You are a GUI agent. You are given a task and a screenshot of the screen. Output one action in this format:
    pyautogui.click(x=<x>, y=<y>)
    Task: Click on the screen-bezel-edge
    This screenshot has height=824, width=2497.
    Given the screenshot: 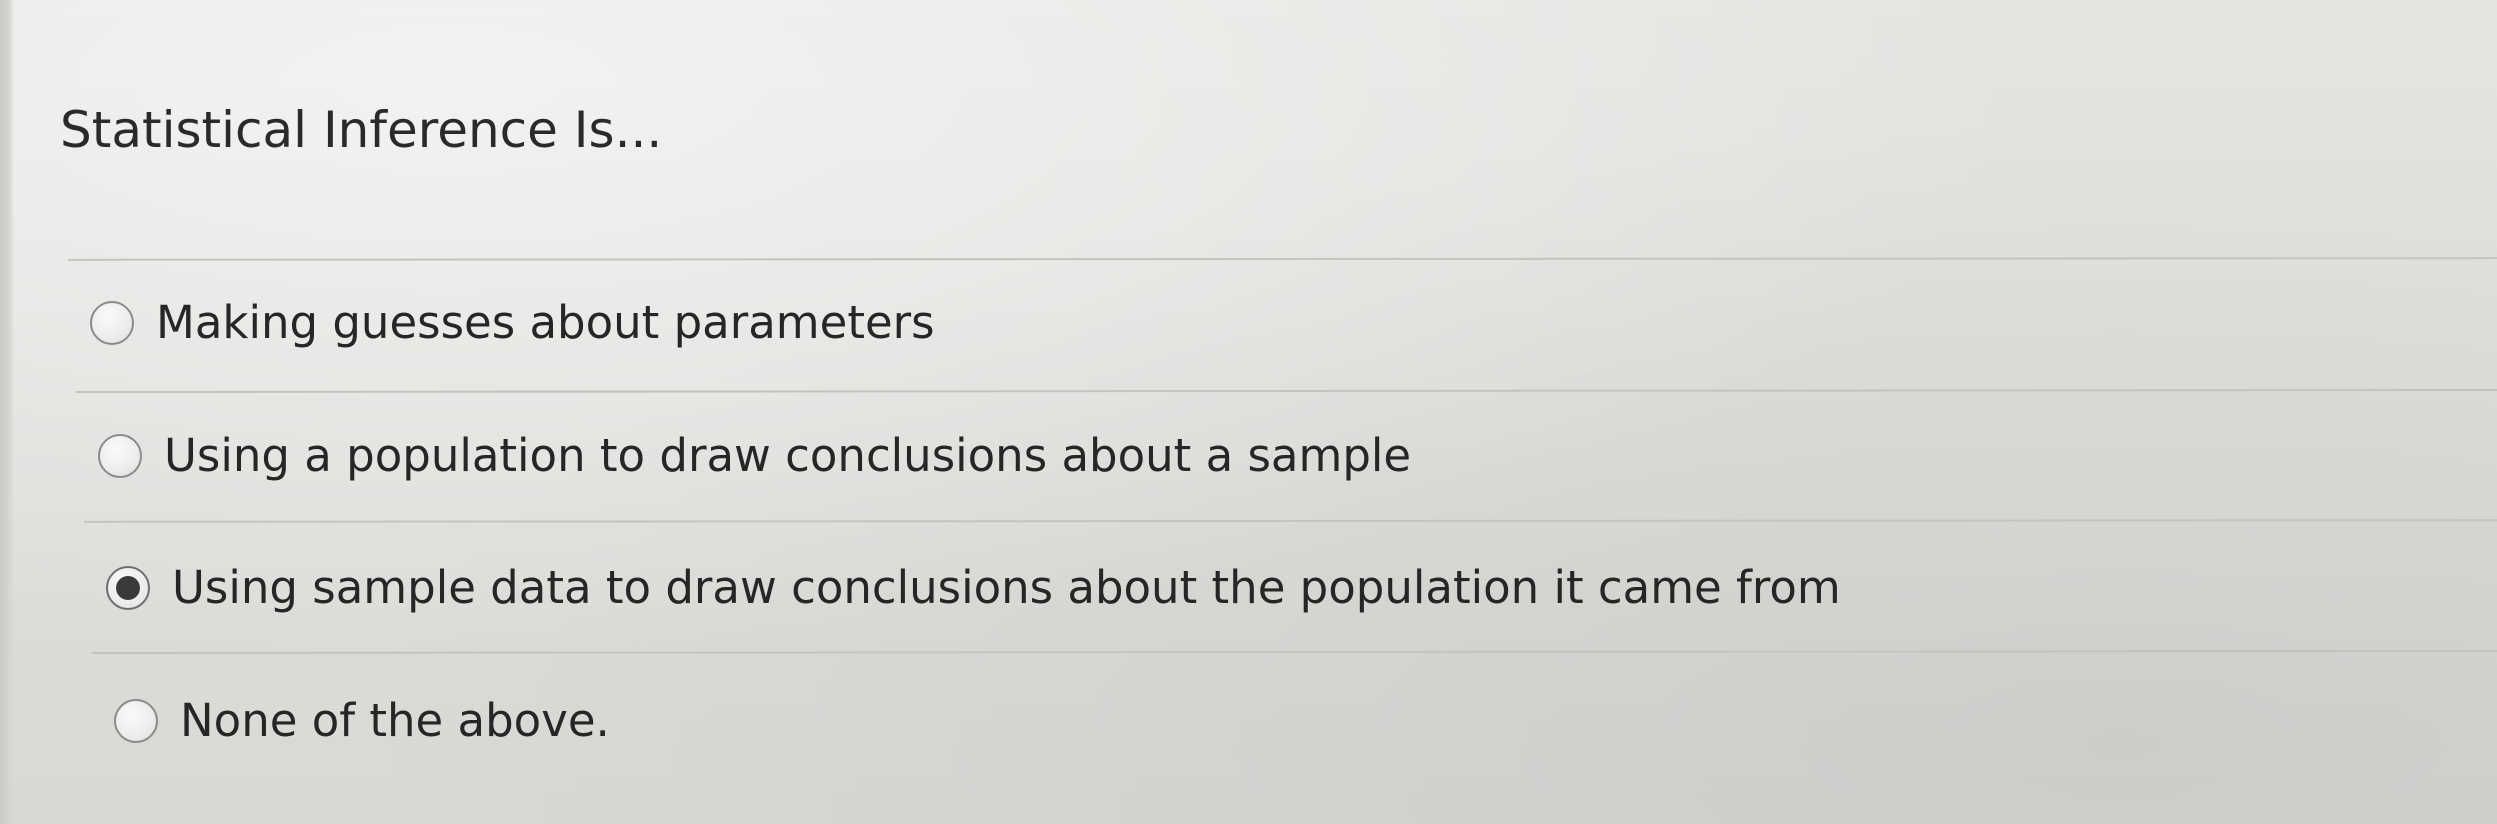 What is the action you would take?
    pyautogui.click(x=7, y=412)
    